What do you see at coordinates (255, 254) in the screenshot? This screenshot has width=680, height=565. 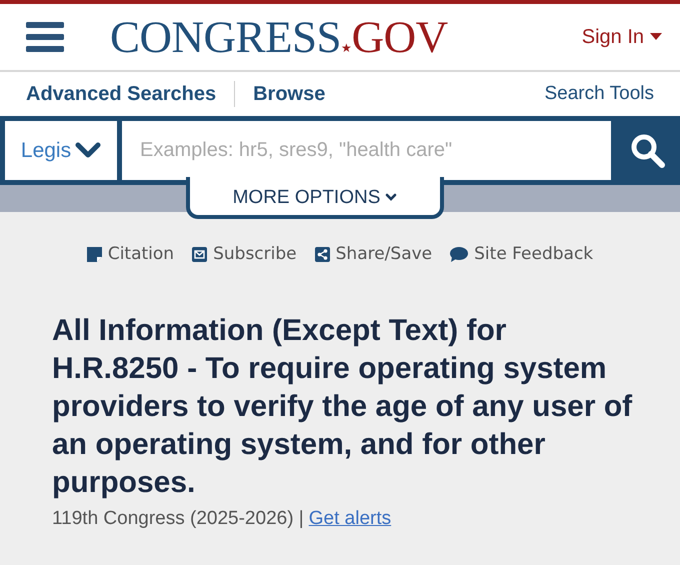 I see `action-label: Subscribe` at bounding box center [255, 254].